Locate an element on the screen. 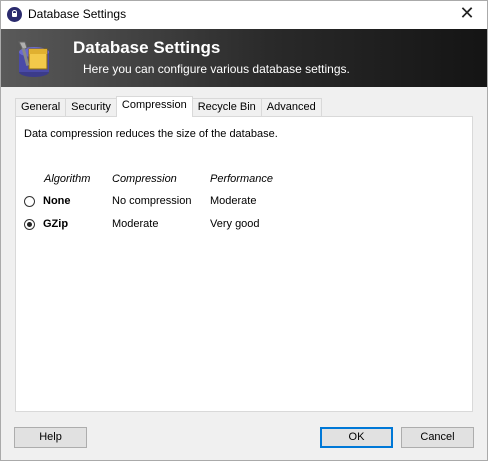  close-button: ✕ is located at coordinates (467, 15).